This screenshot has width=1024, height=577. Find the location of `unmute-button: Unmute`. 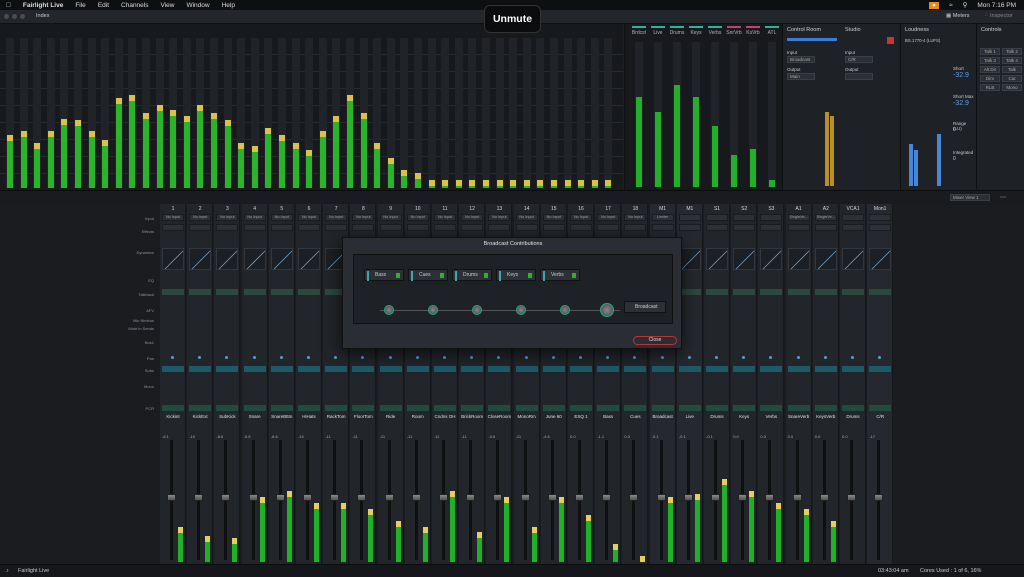

unmute-button: Unmute is located at coordinates (512, 19).